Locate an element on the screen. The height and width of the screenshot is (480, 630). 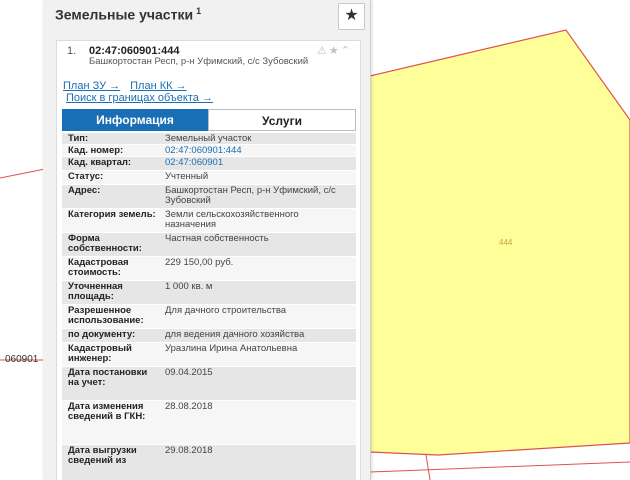
panel-title: Земельные участки 1 is located at coordinates (128, 14).